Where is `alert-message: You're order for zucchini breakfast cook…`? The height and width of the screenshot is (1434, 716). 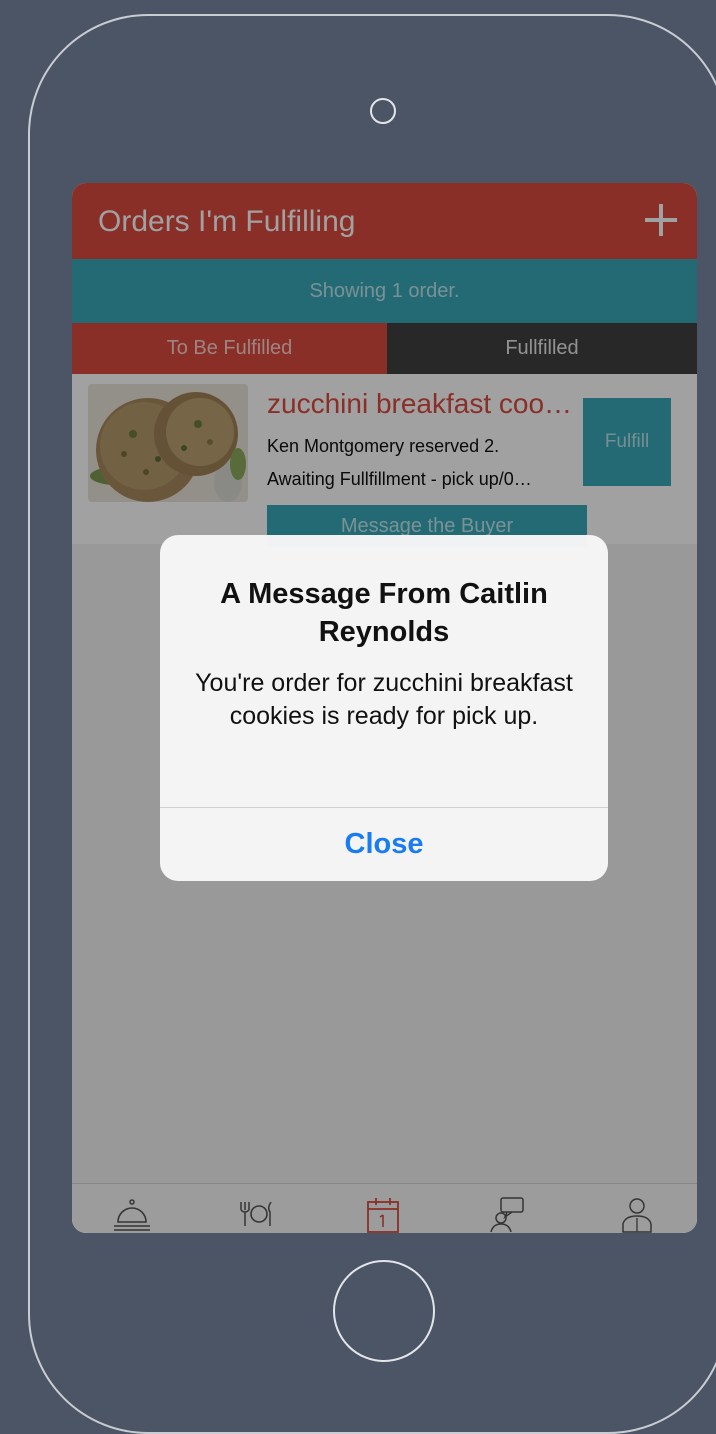 alert-message: You're order for zucchini breakfast cook… is located at coordinates (384, 699).